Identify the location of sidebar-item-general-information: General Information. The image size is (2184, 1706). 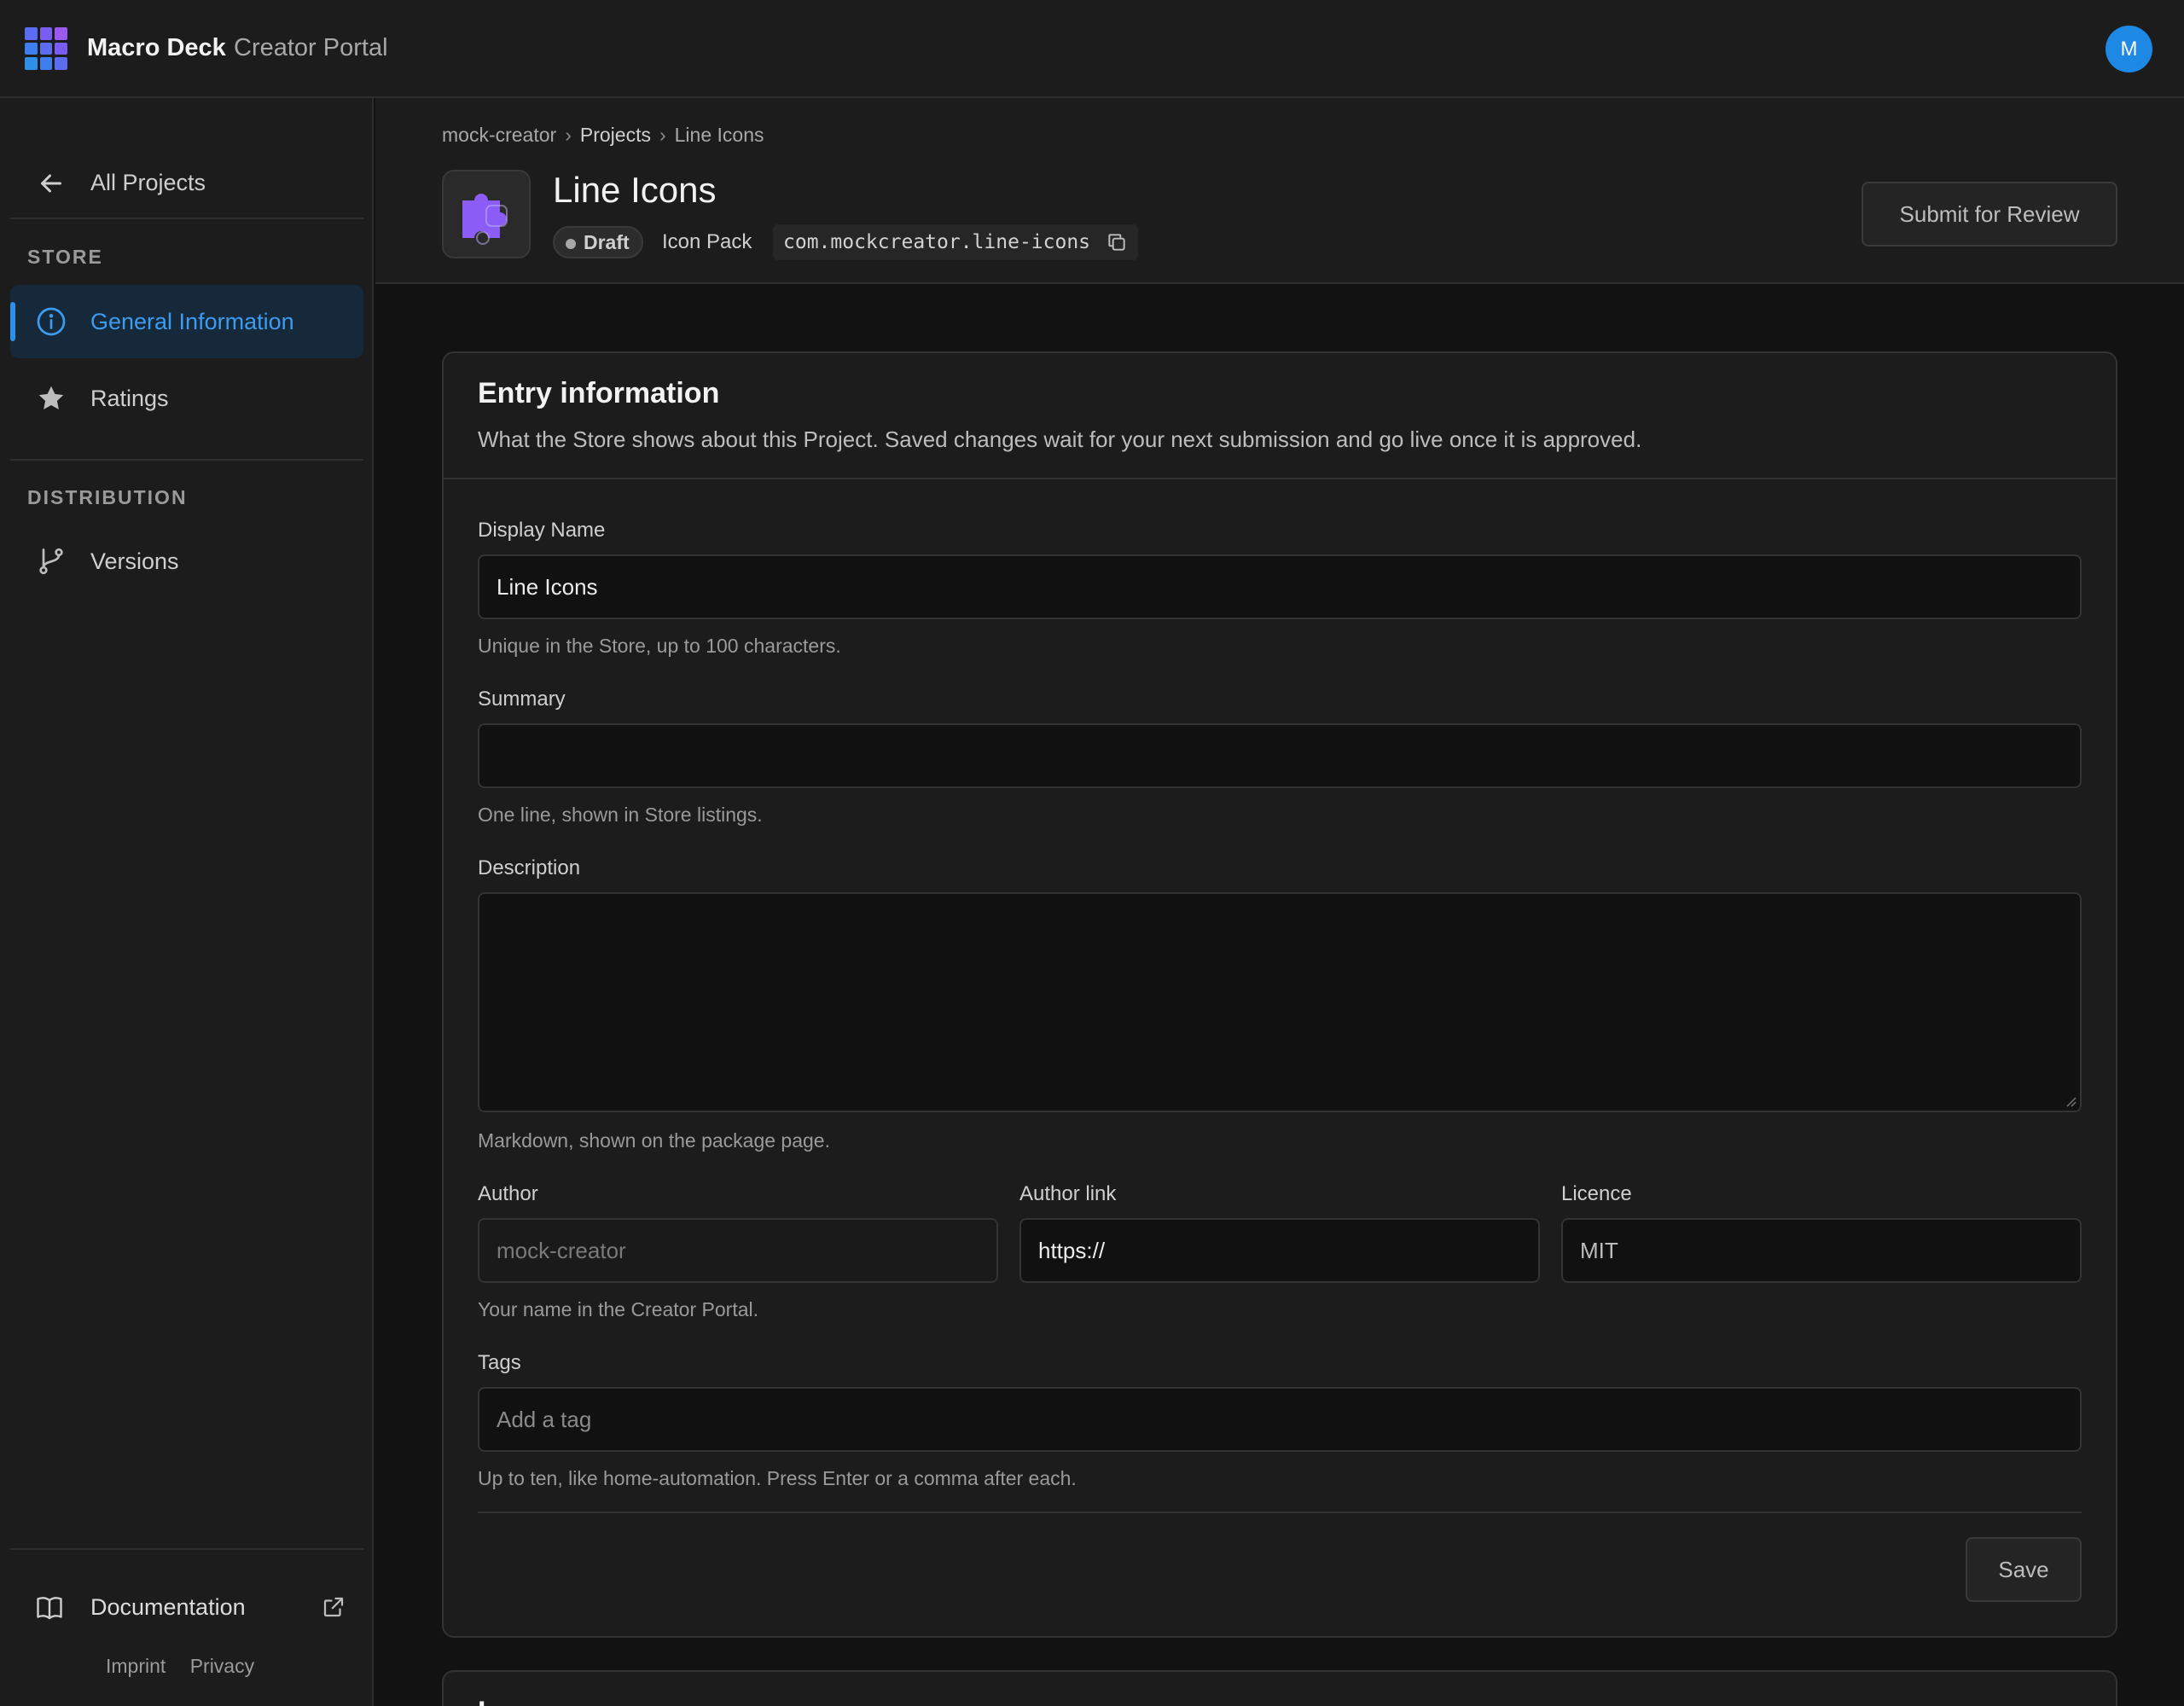
(187, 321).